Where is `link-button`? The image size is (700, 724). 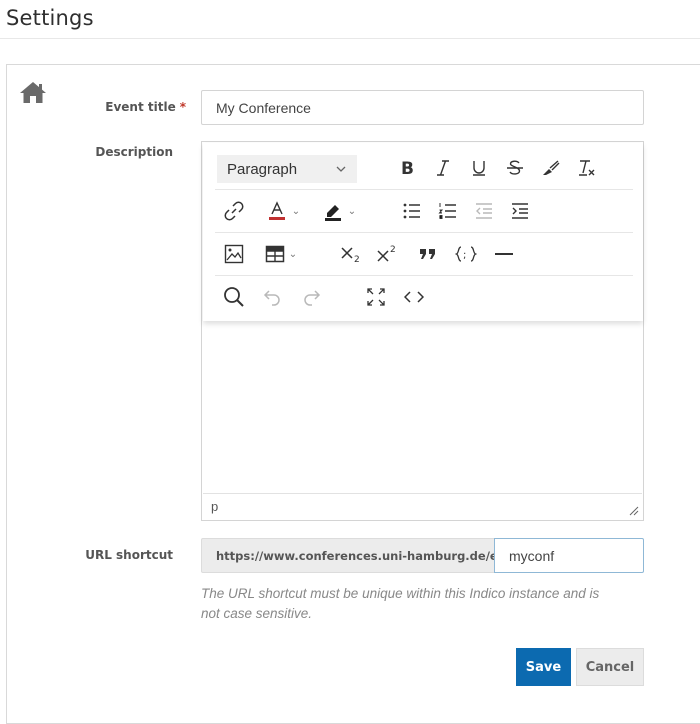 link-button is located at coordinates (234, 211).